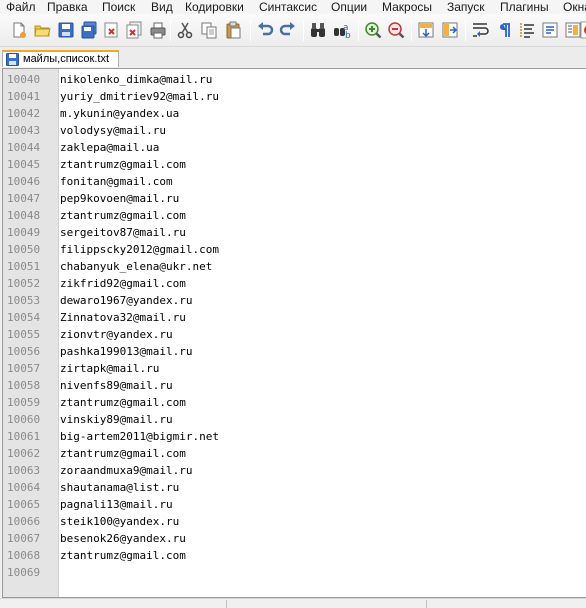 This screenshot has width=586, height=608. What do you see at coordinates (139, 249) in the screenshot?
I see `editor-line: filippscky2012@gmail.com` at bounding box center [139, 249].